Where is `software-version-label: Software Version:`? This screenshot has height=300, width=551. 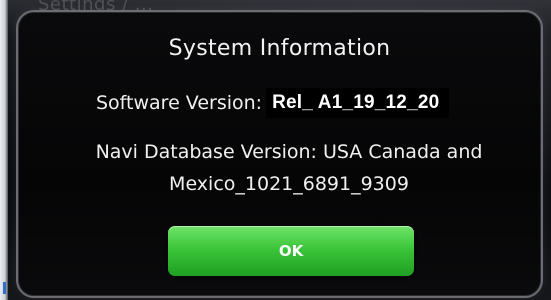 software-version-label: Software Version: is located at coordinates (179, 103).